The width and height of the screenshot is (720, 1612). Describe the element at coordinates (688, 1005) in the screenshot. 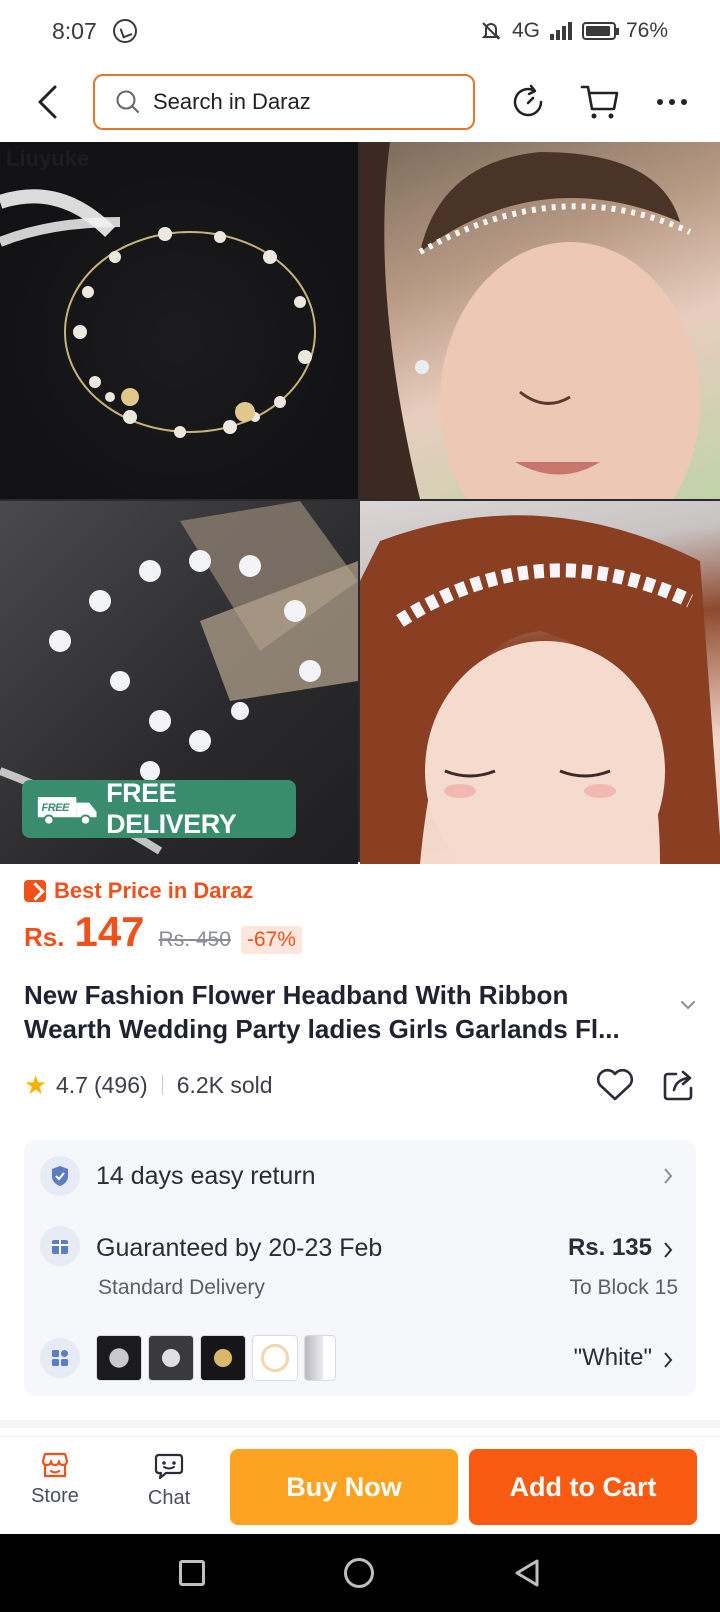

I see `chevron-down-icon` at that location.